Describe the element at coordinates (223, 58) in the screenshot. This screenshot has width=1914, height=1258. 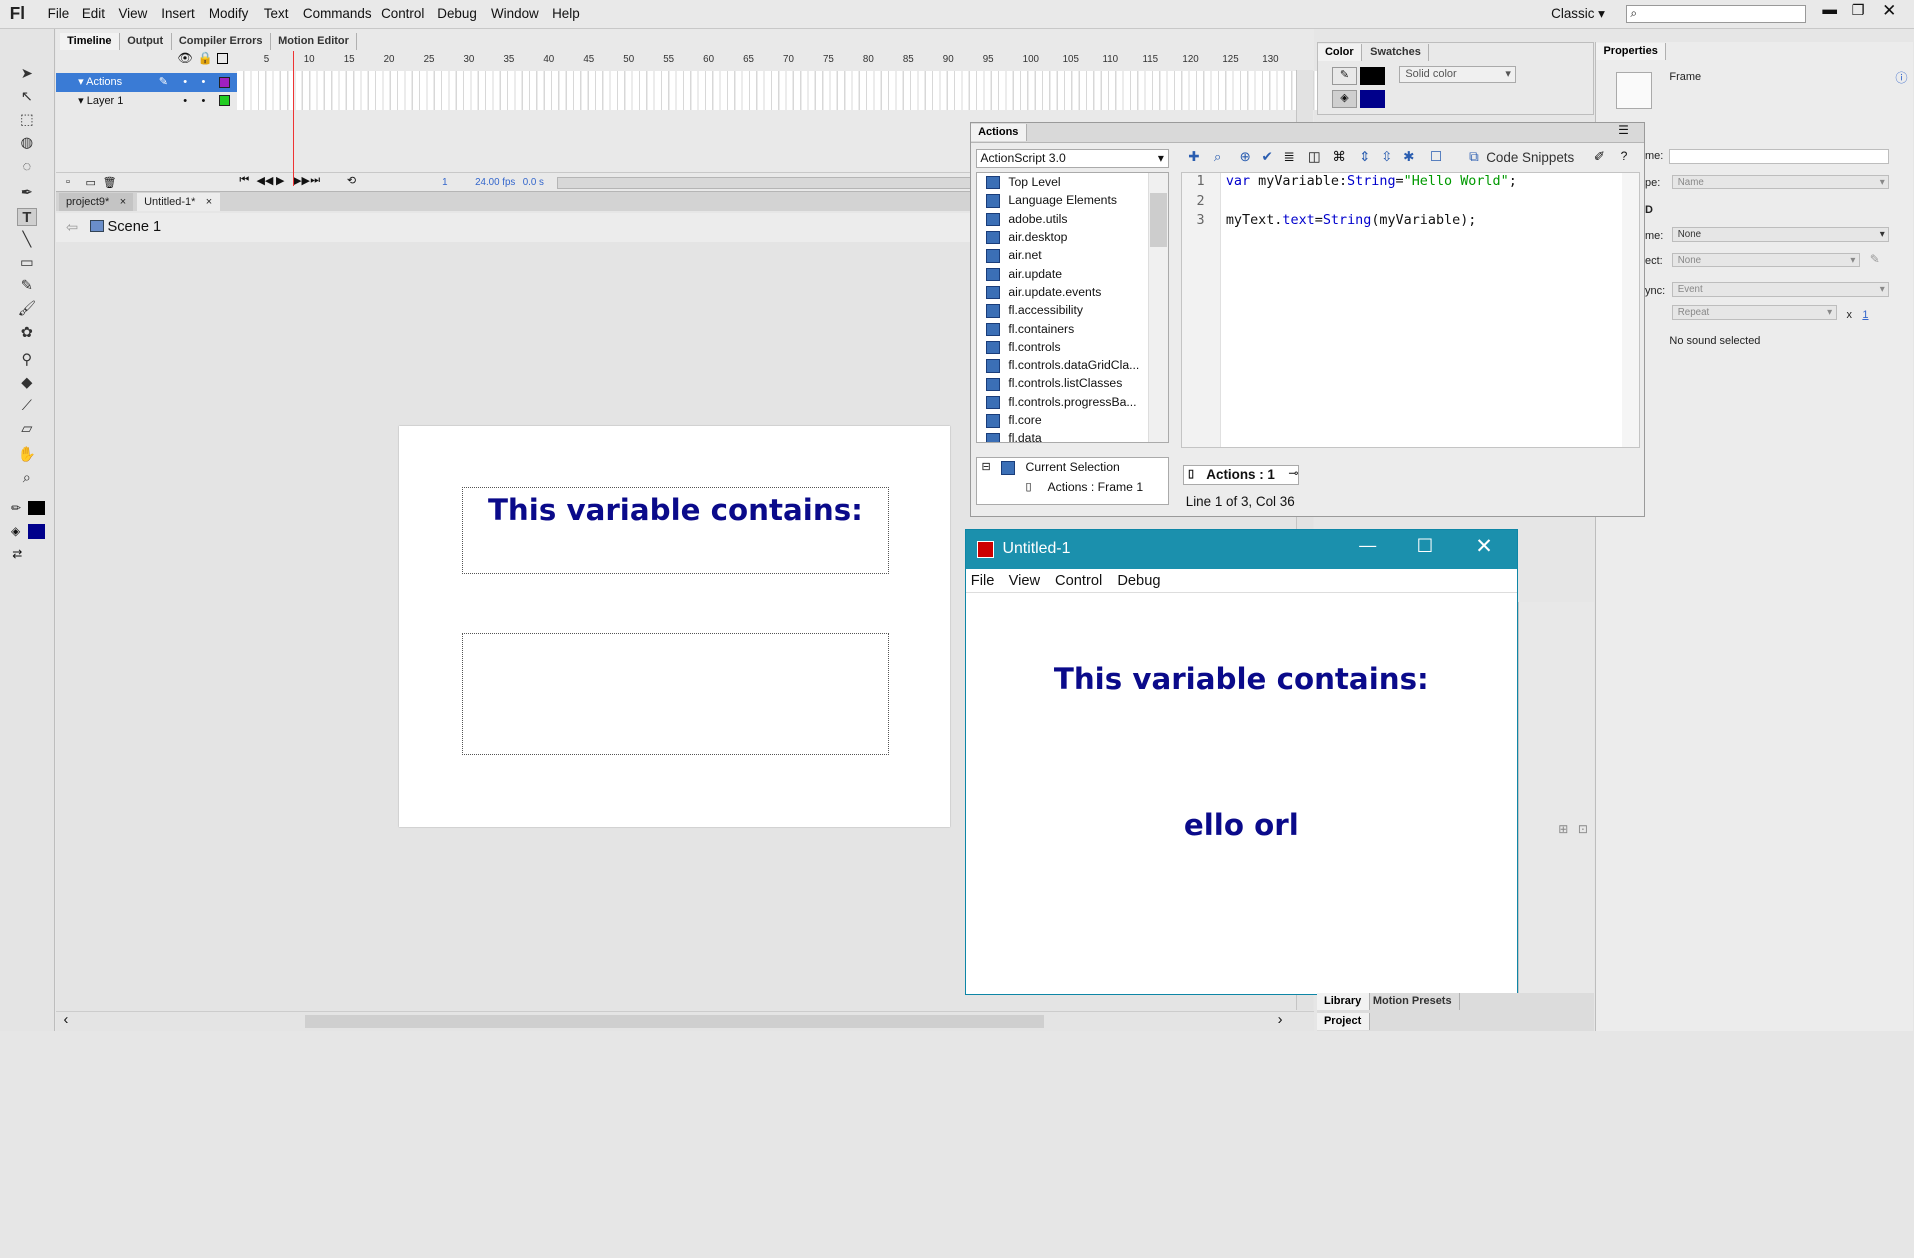
I see `outline-icon` at that location.